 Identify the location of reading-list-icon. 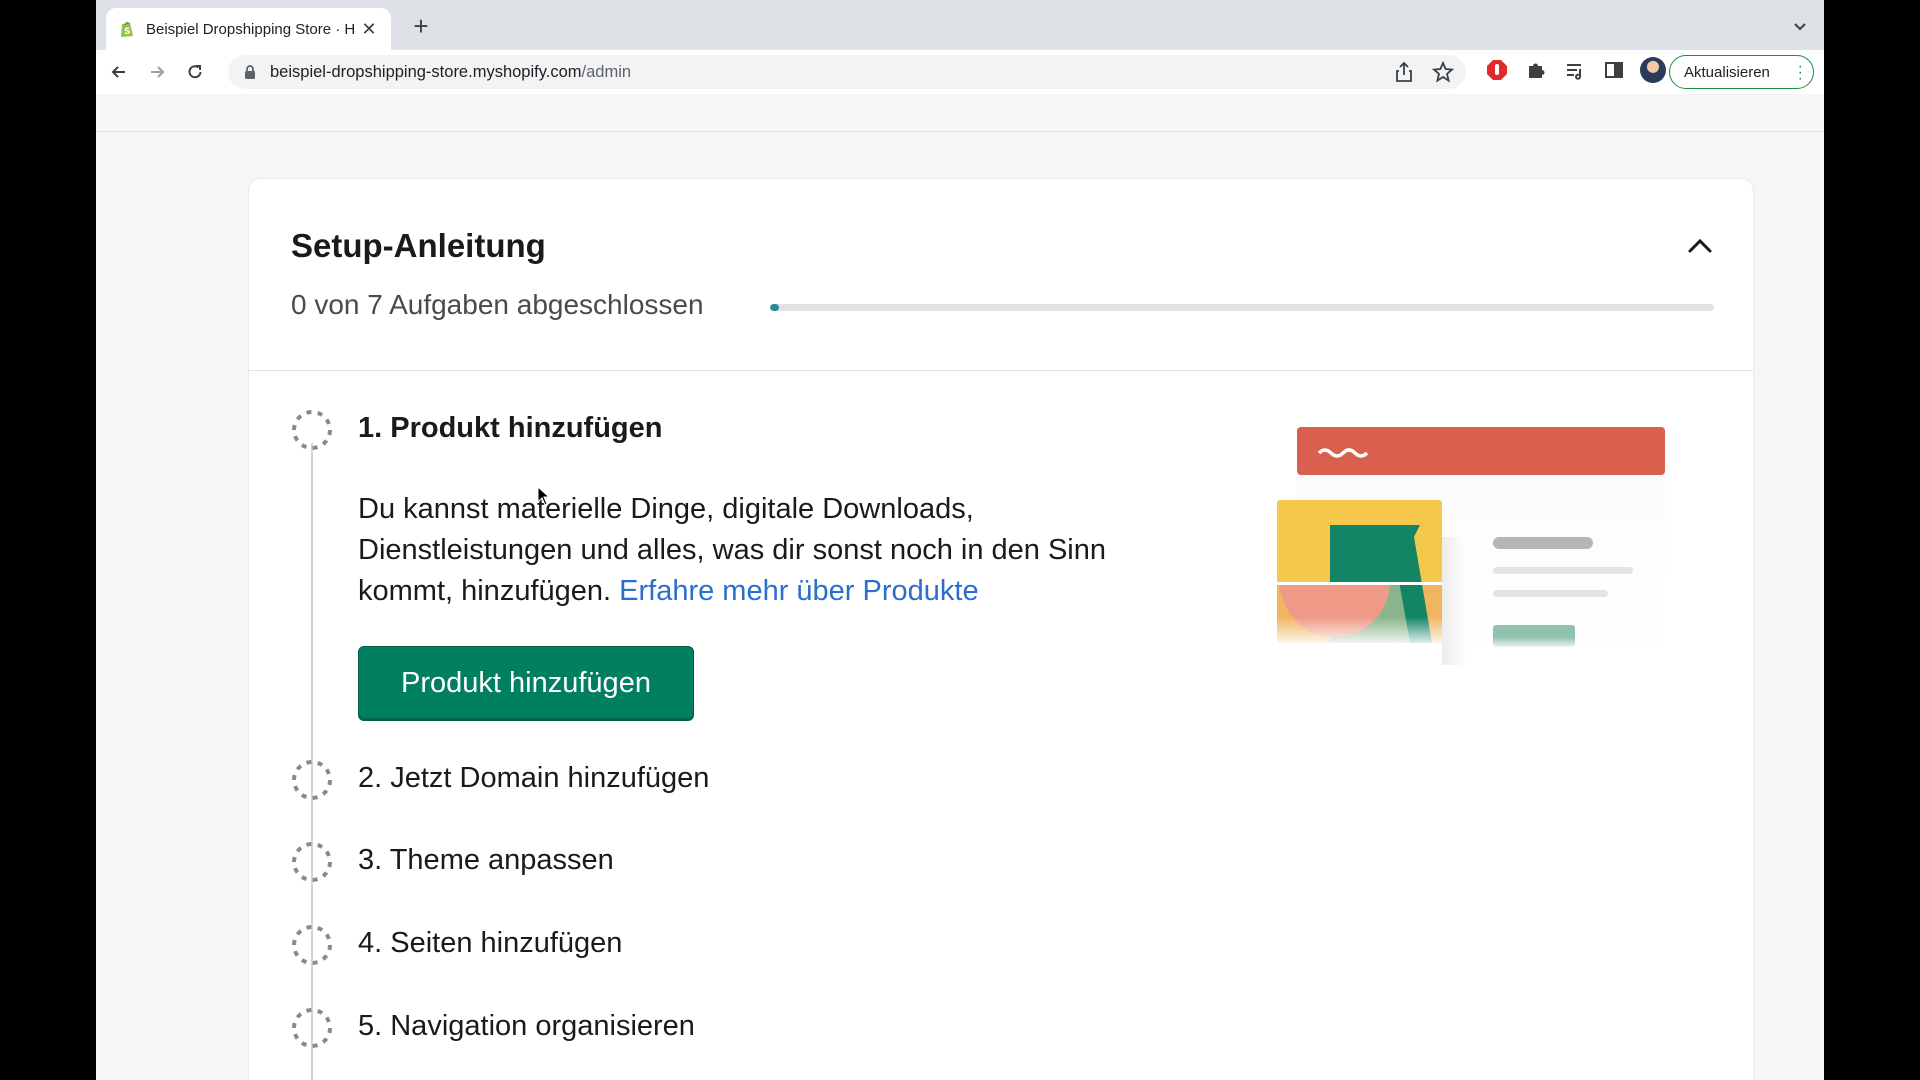
(1575, 70).